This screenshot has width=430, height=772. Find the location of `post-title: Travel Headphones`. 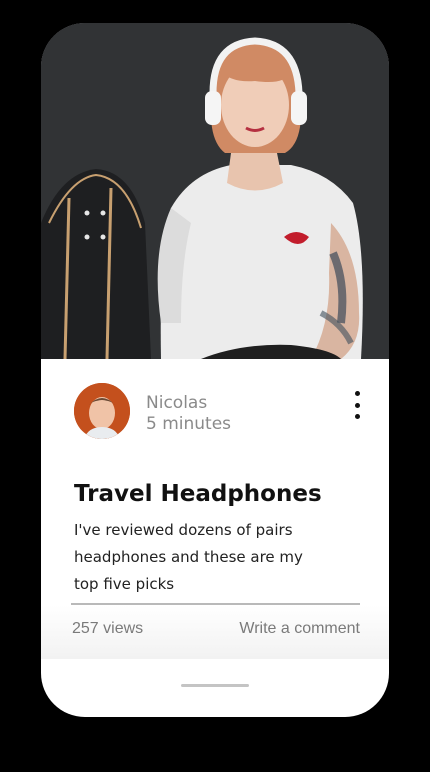

post-title: Travel Headphones is located at coordinates (198, 494).